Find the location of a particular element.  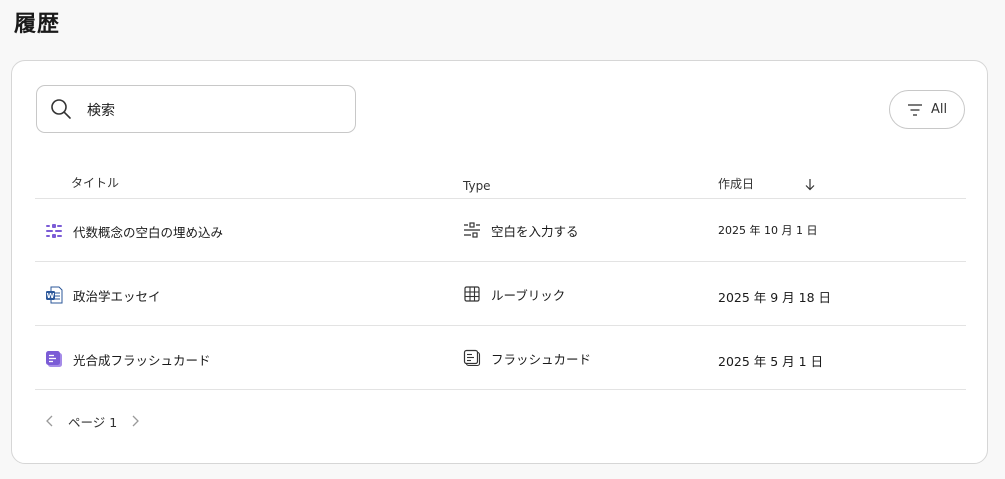

search-icon is located at coordinates (61, 109).